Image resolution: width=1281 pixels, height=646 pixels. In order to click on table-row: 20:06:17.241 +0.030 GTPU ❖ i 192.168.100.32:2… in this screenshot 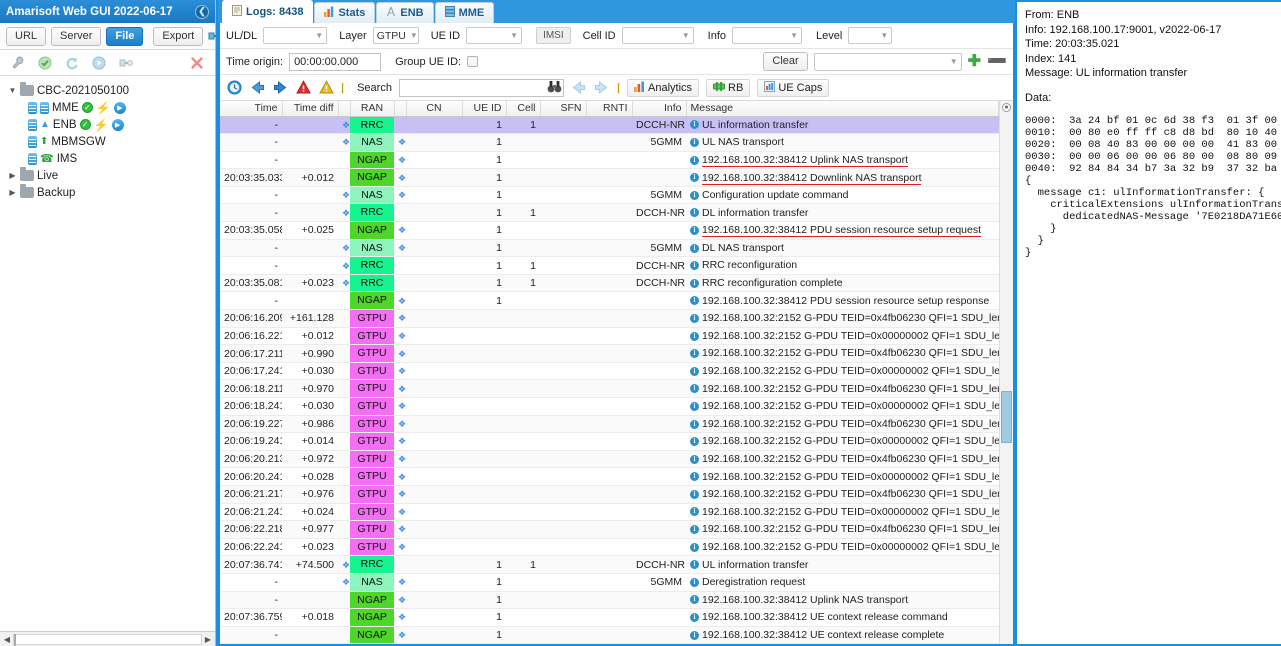, I will do `click(609, 371)`.